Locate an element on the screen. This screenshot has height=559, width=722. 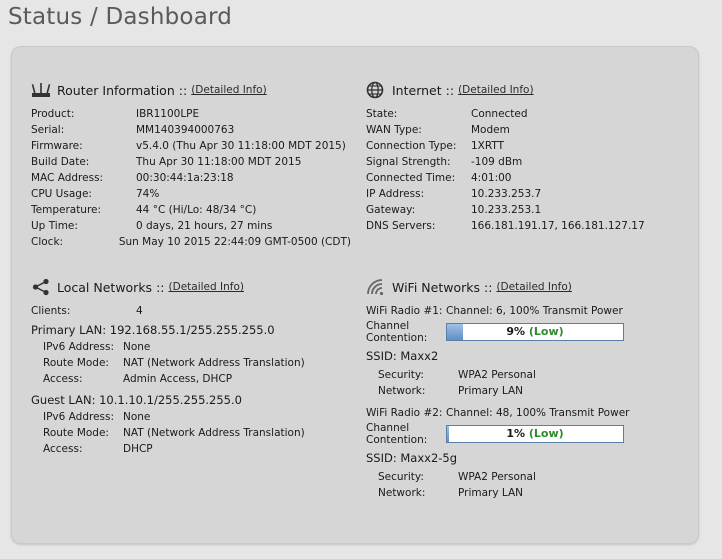
router-mac-address-row: MAC Address: 00:30:44:1a:23:18 is located at coordinates (191, 178).